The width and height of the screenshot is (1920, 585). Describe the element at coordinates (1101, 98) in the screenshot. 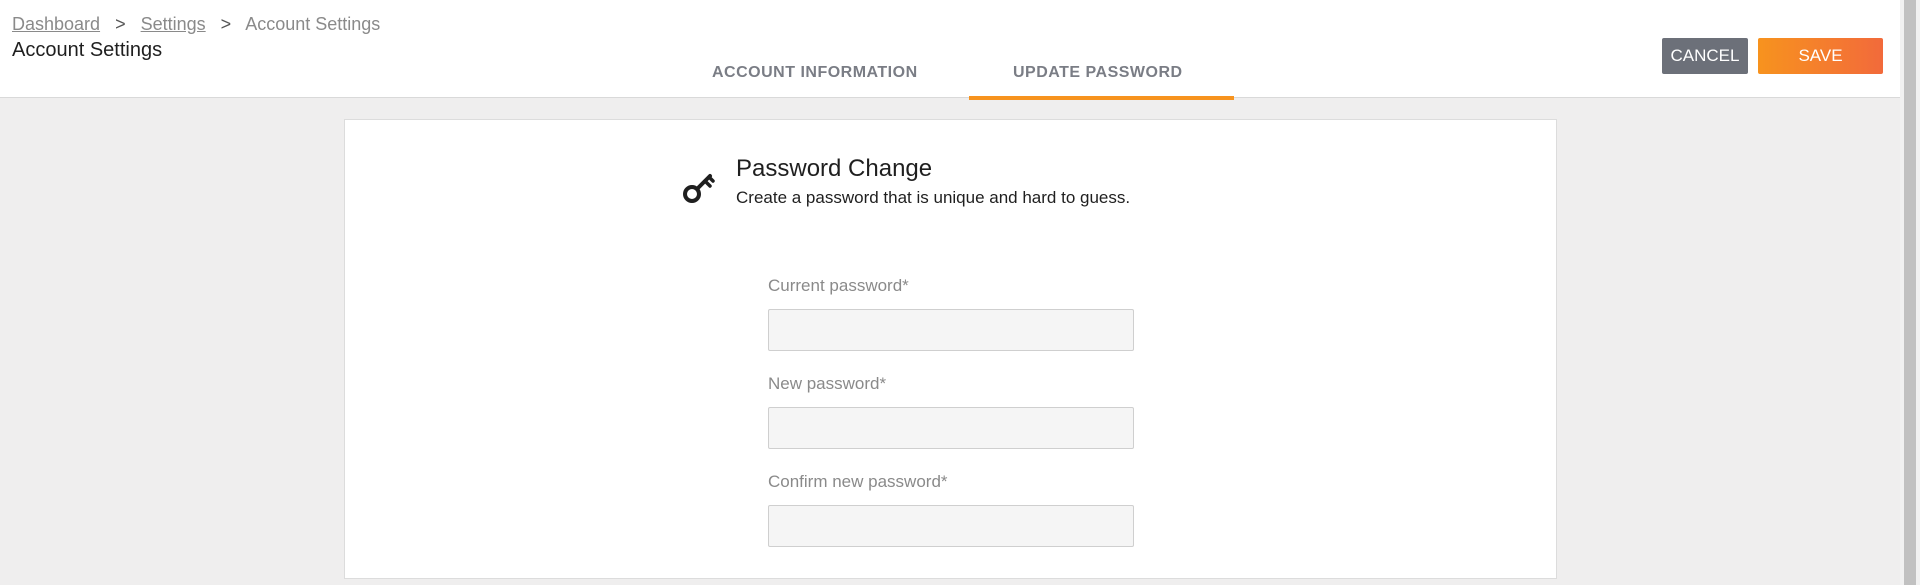

I see `active-tab-indicator` at that location.